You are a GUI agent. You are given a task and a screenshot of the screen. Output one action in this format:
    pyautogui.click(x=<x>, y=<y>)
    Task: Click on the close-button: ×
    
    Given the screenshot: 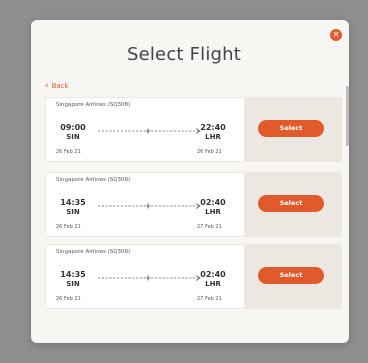 What is the action you would take?
    pyautogui.click(x=336, y=35)
    